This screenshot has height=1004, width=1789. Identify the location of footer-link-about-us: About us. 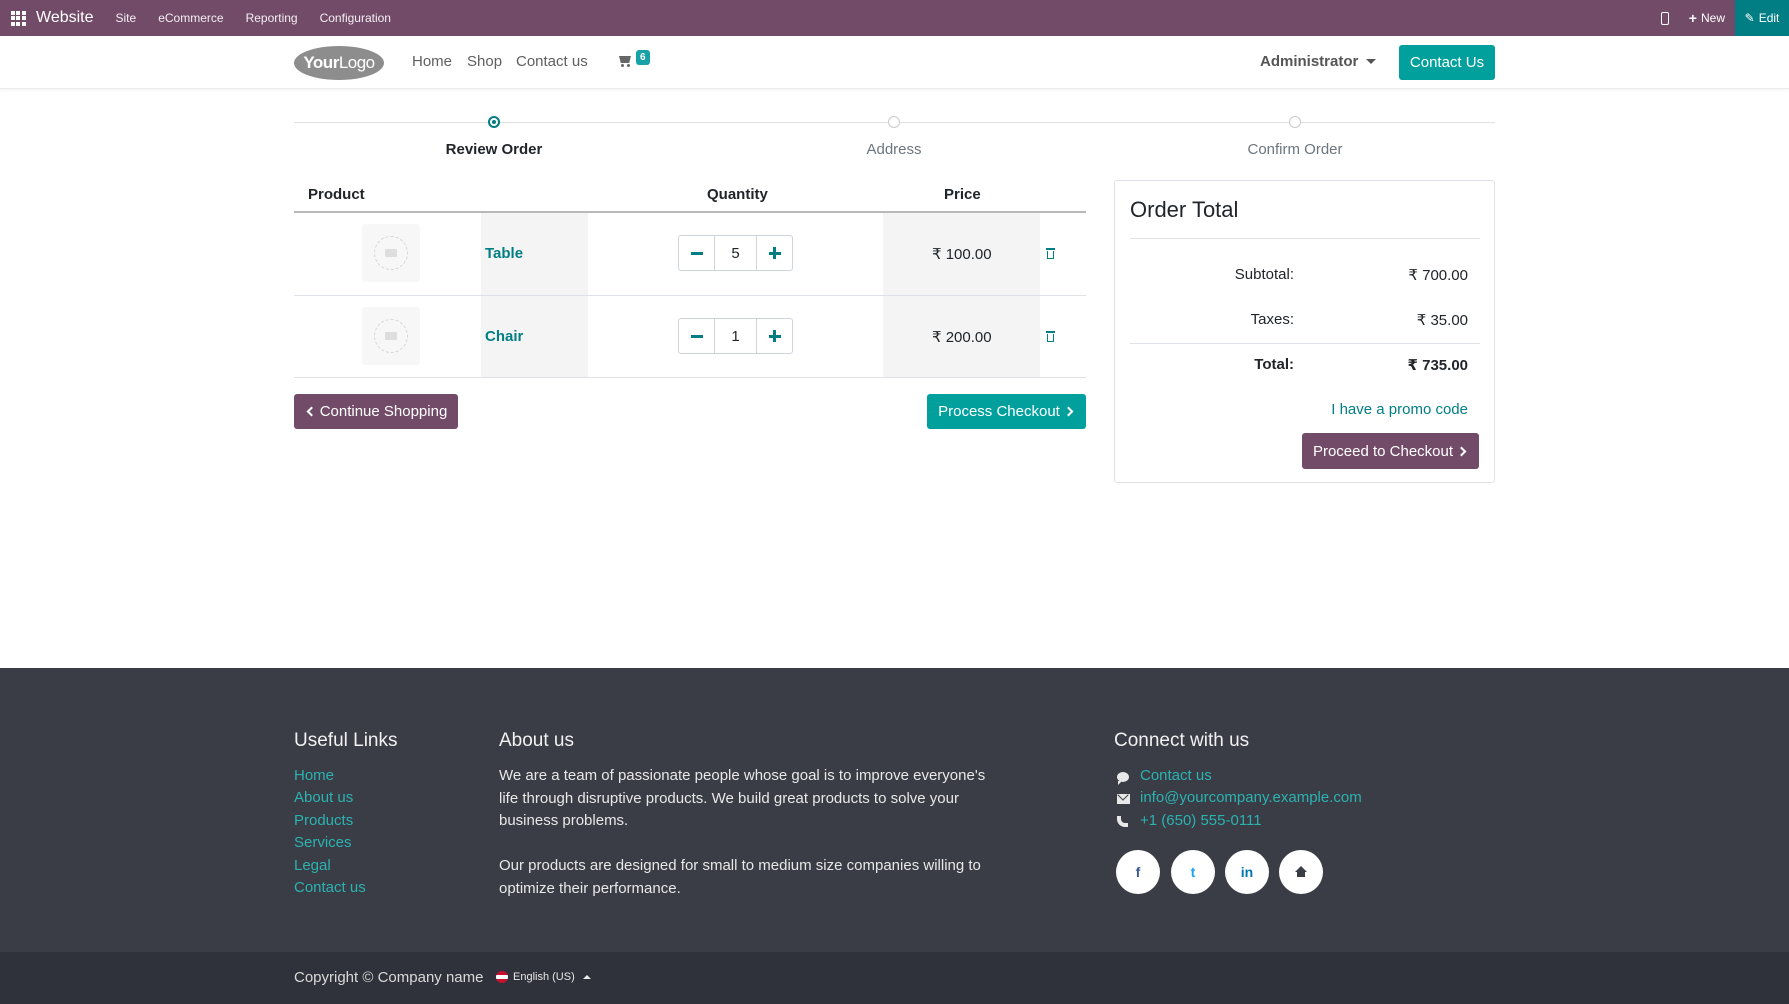
(323, 797).